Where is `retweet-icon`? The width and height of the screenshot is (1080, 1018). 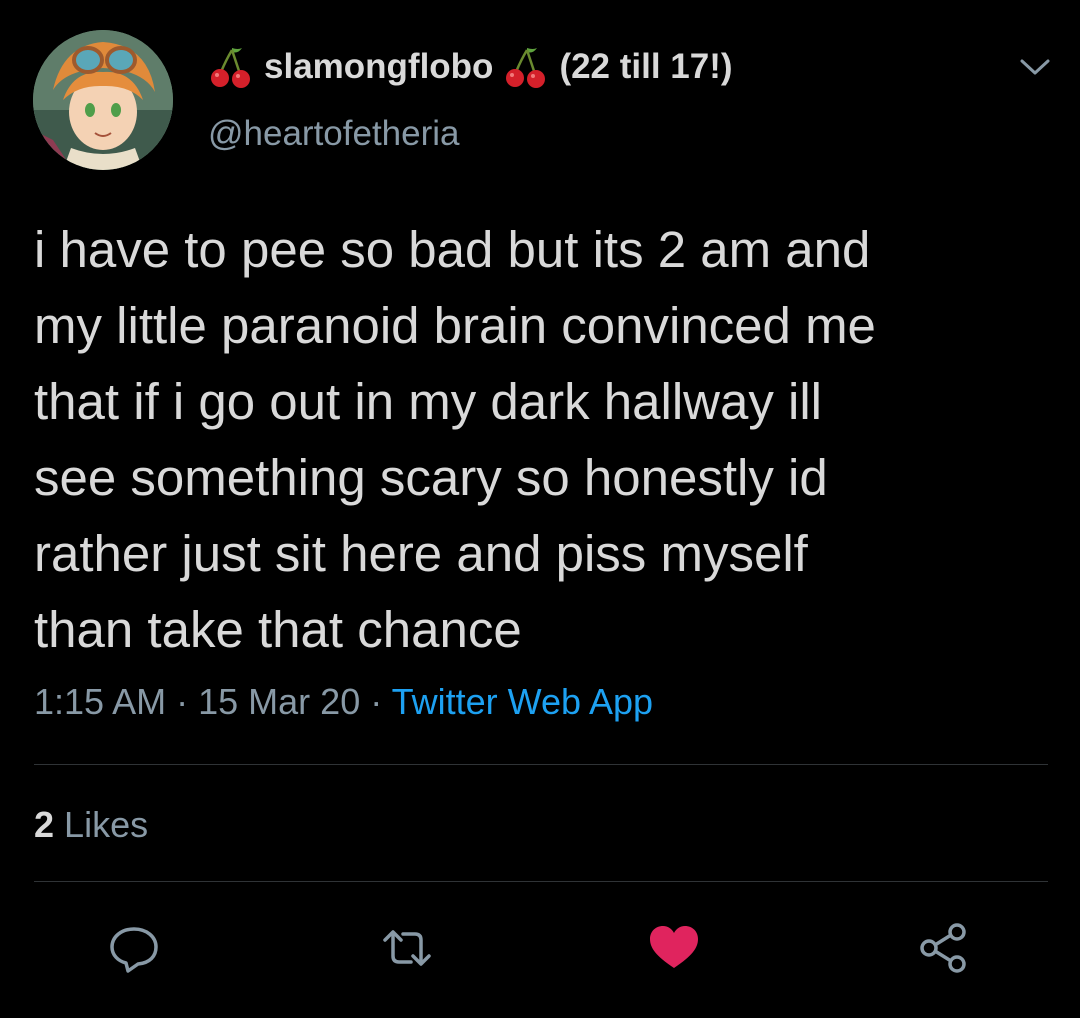
retweet-icon is located at coordinates (407, 948).